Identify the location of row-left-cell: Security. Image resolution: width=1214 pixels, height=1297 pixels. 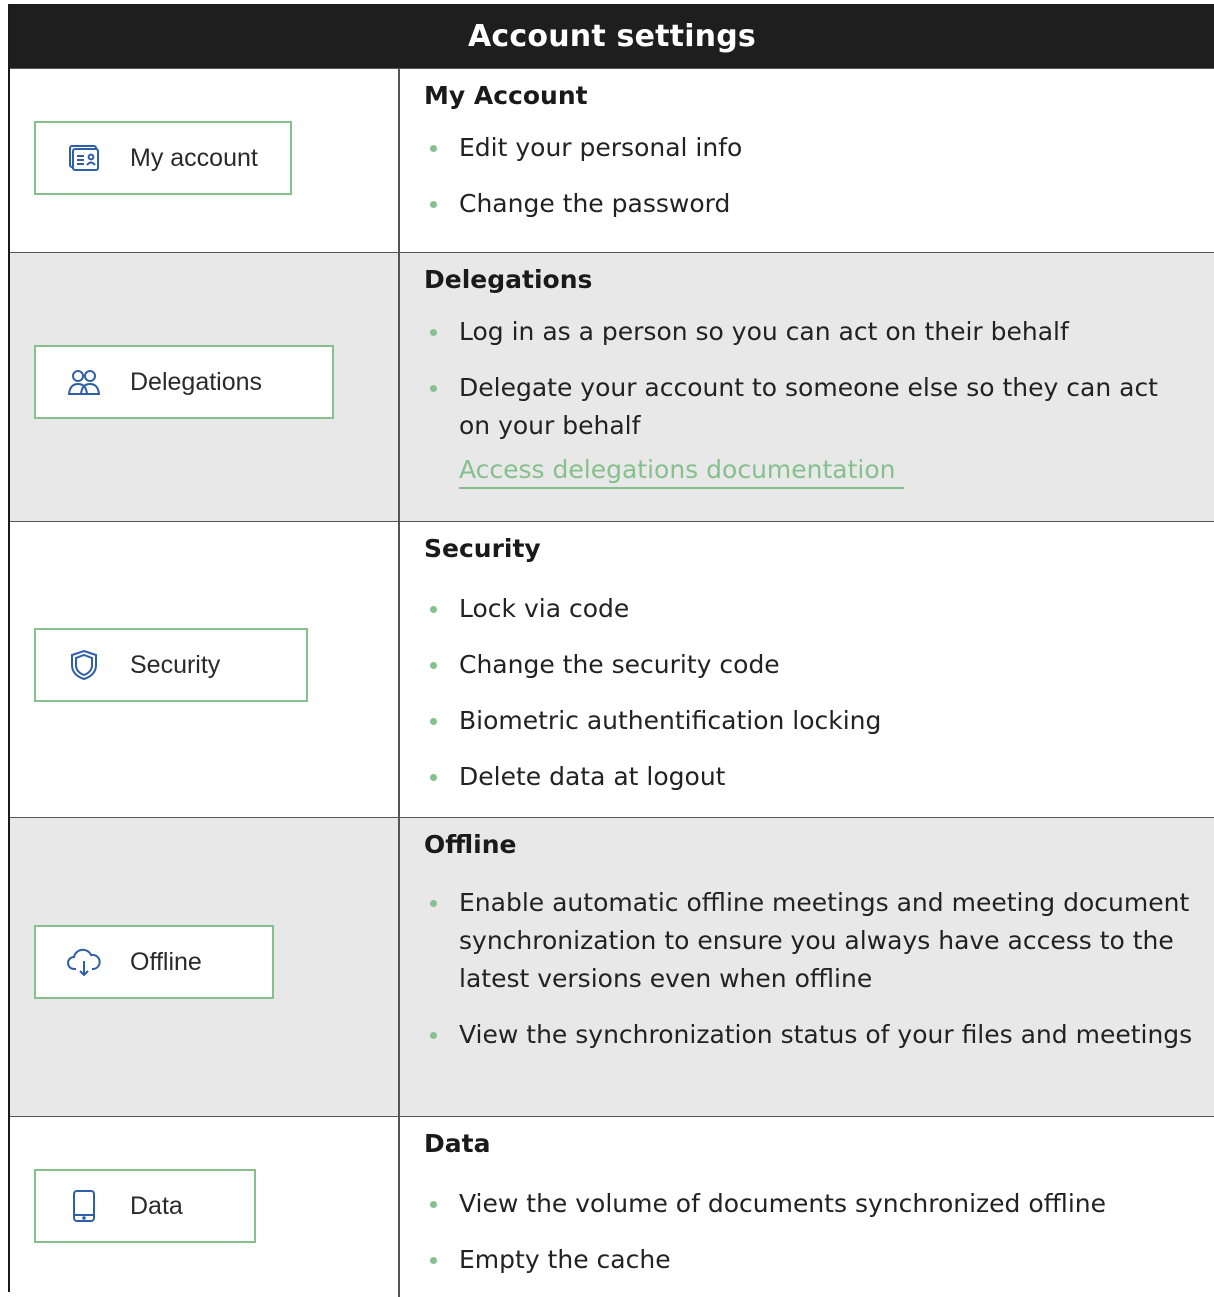
(205, 669).